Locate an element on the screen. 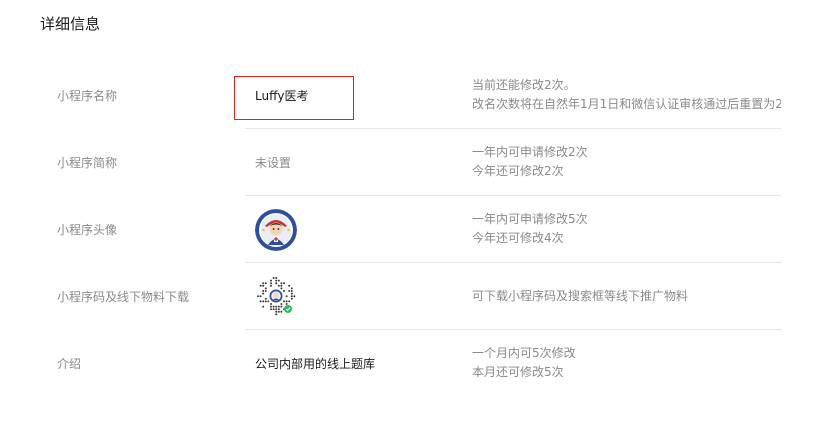  avatar is located at coordinates (276, 230).